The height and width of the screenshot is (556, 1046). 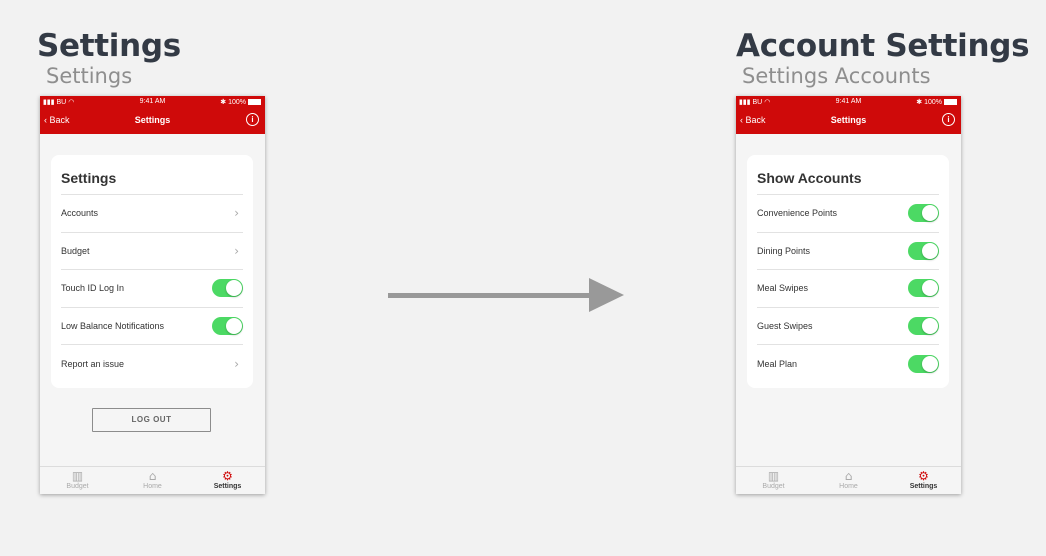 I want to click on card-title: Settings, so click(x=152, y=175).